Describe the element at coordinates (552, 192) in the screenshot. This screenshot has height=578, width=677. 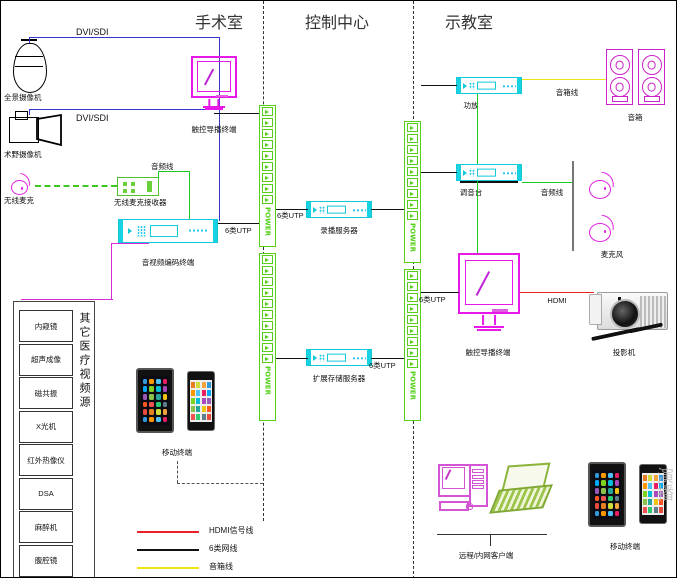
I see `audio-cable-label: 音频线` at that location.